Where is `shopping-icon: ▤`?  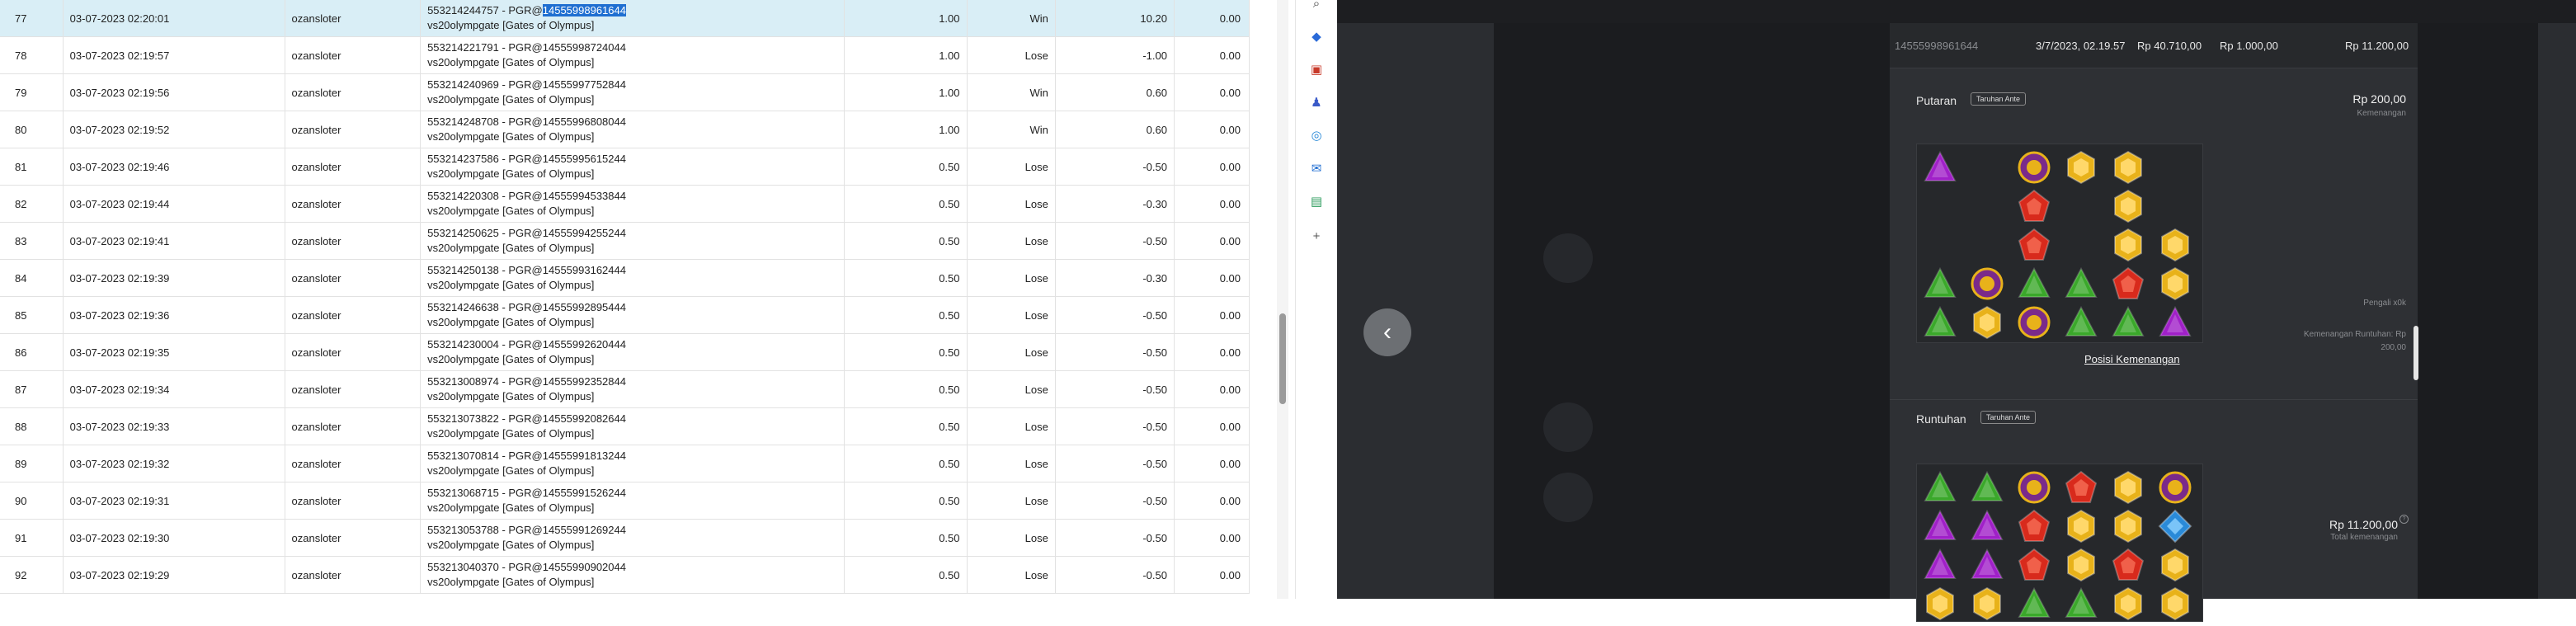
shopping-icon: ▤ is located at coordinates (1316, 201).